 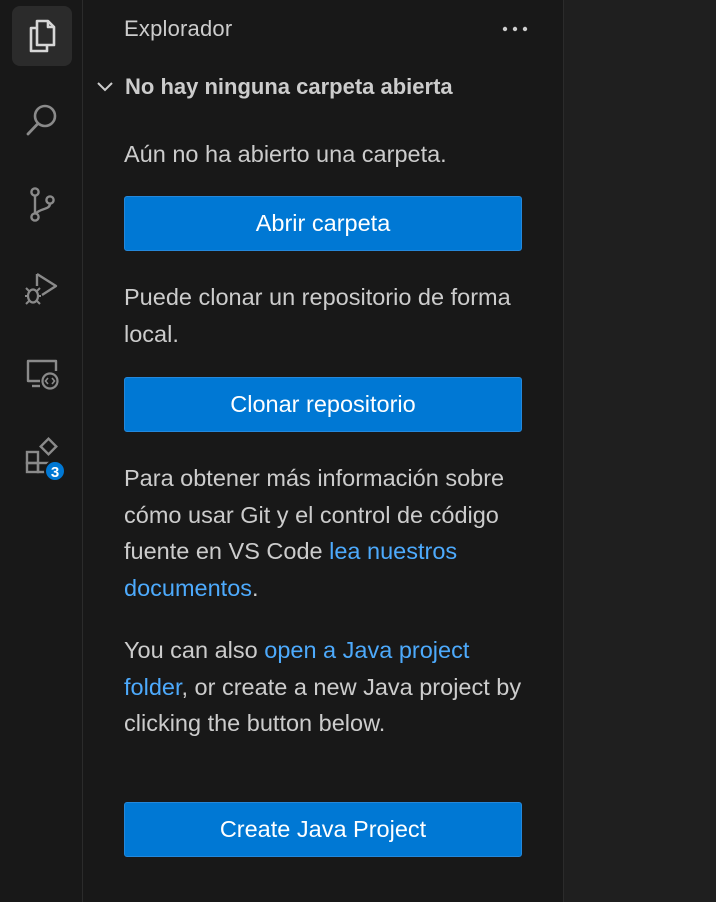 What do you see at coordinates (42, 456) in the screenshot?
I see `activity-extensions: 3` at bounding box center [42, 456].